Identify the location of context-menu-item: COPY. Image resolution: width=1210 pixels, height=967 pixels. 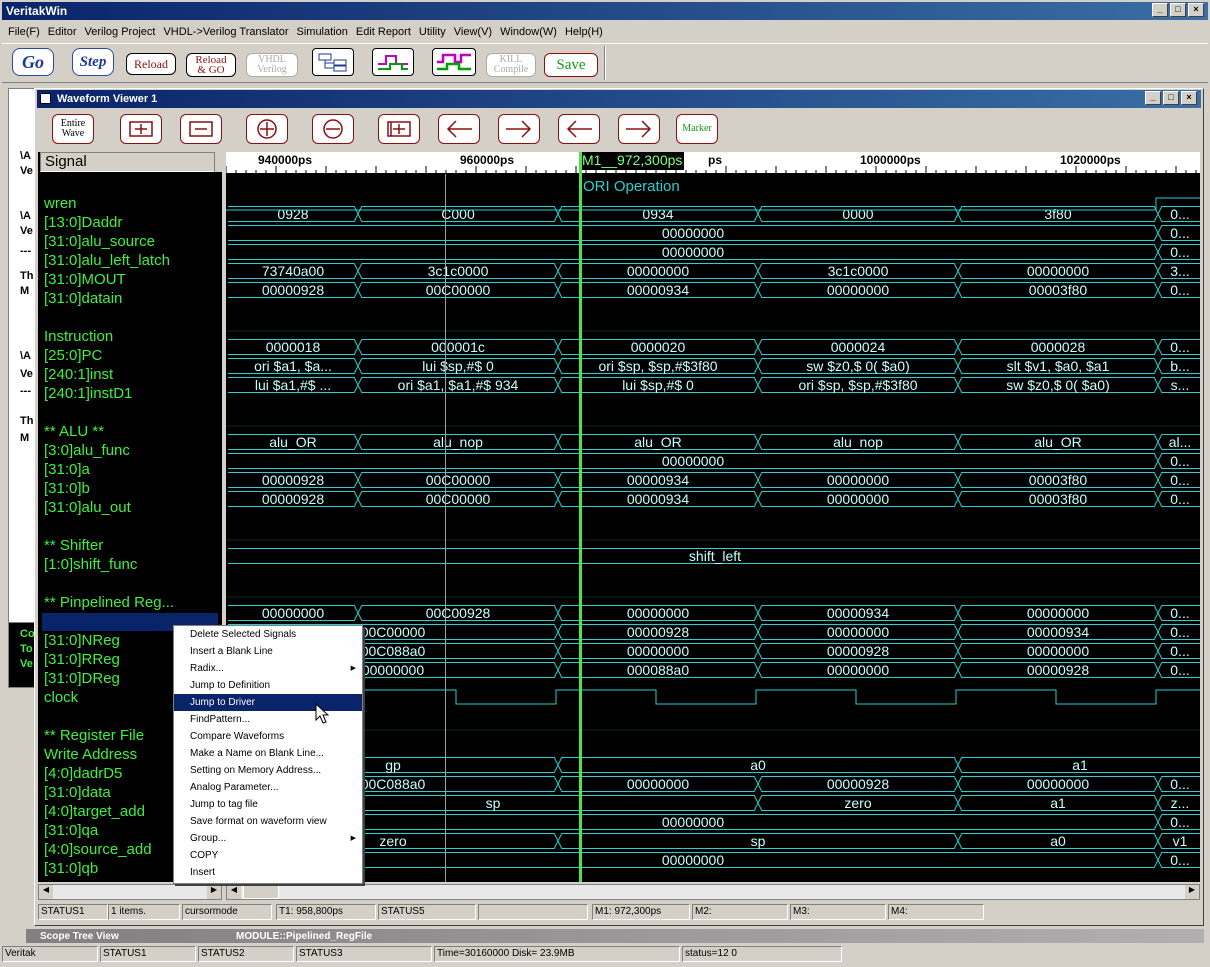
(268, 855).